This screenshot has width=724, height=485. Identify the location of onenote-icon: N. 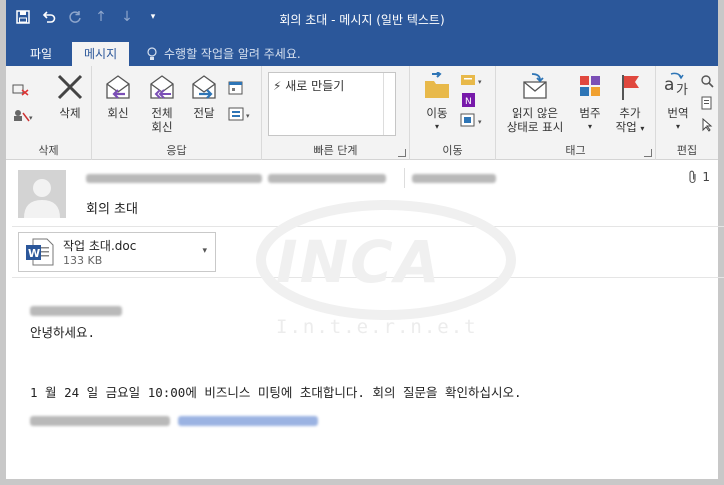
(469, 101).